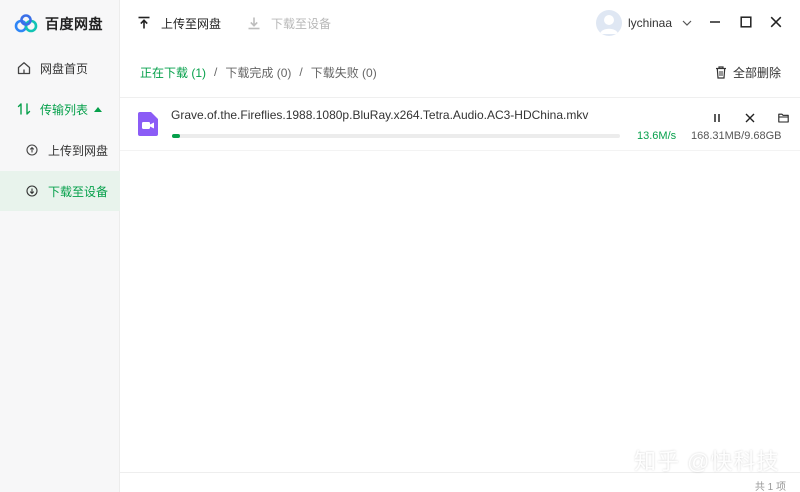 The image size is (800, 492). I want to click on download-circle-icon, so click(32, 191).